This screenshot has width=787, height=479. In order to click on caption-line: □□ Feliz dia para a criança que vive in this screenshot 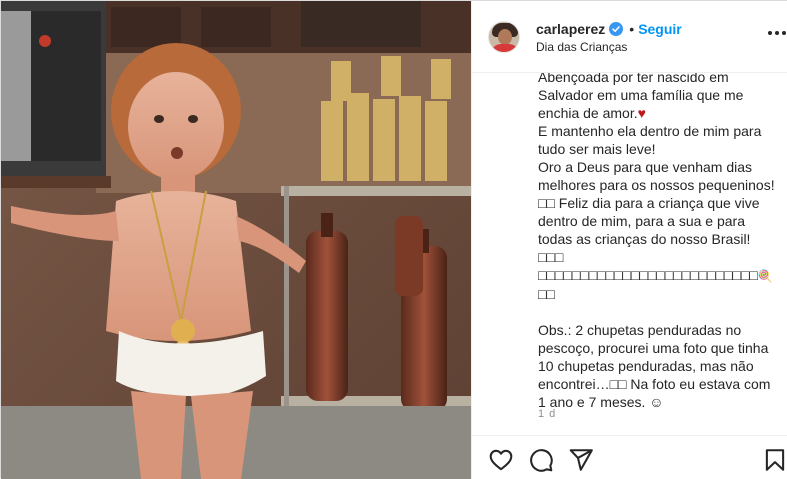, I will do `click(649, 203)`.